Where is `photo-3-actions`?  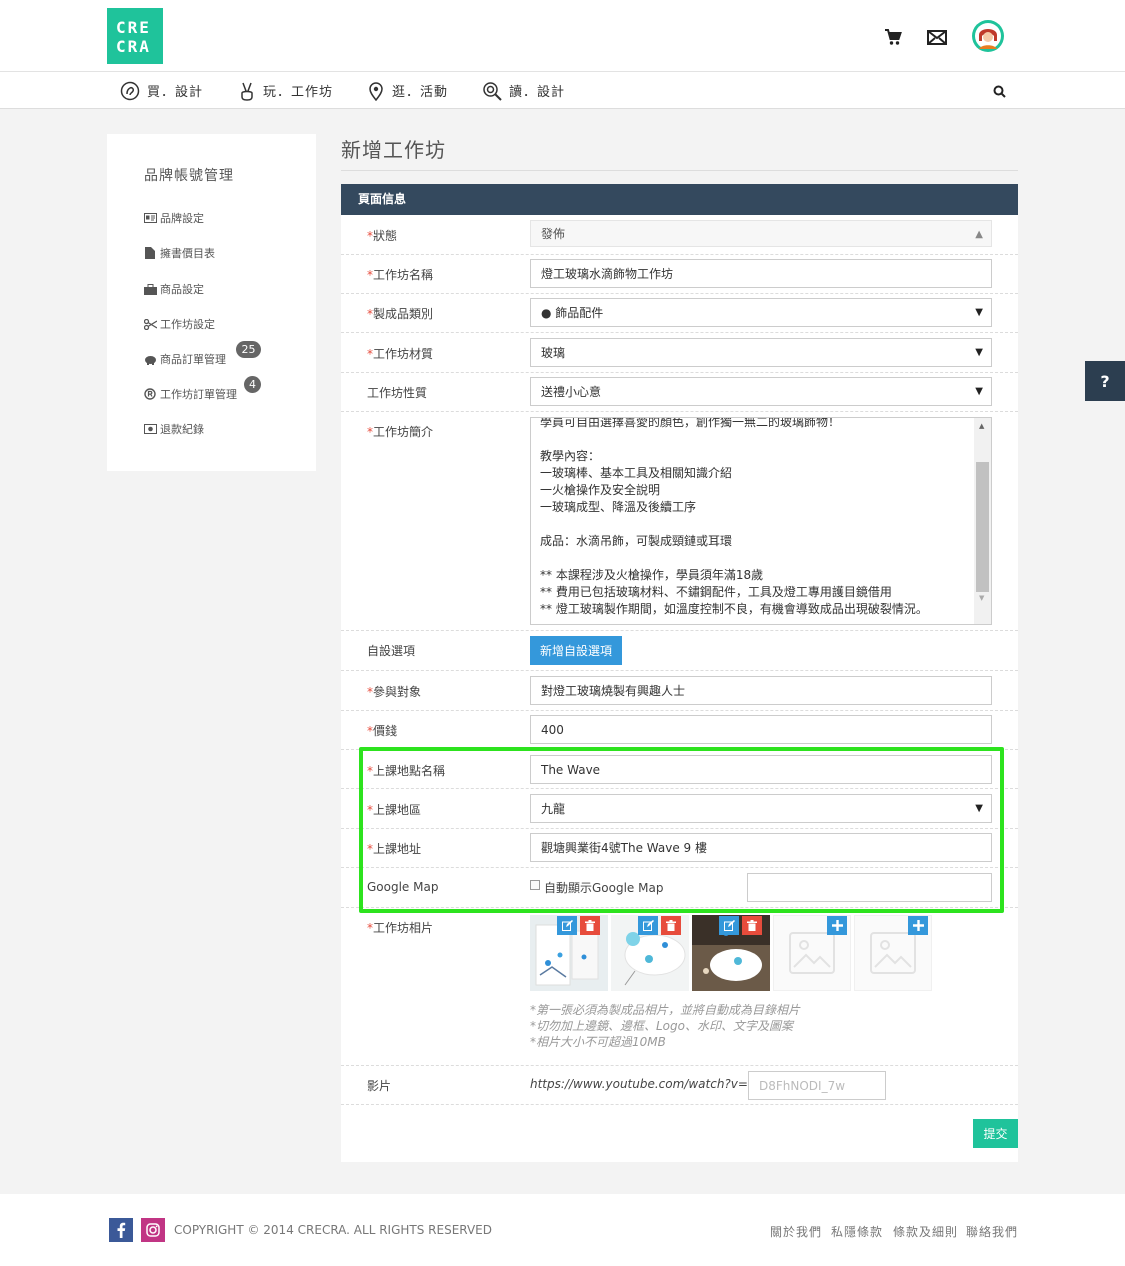
photo-3-actions is located at coordinates (740, 925).